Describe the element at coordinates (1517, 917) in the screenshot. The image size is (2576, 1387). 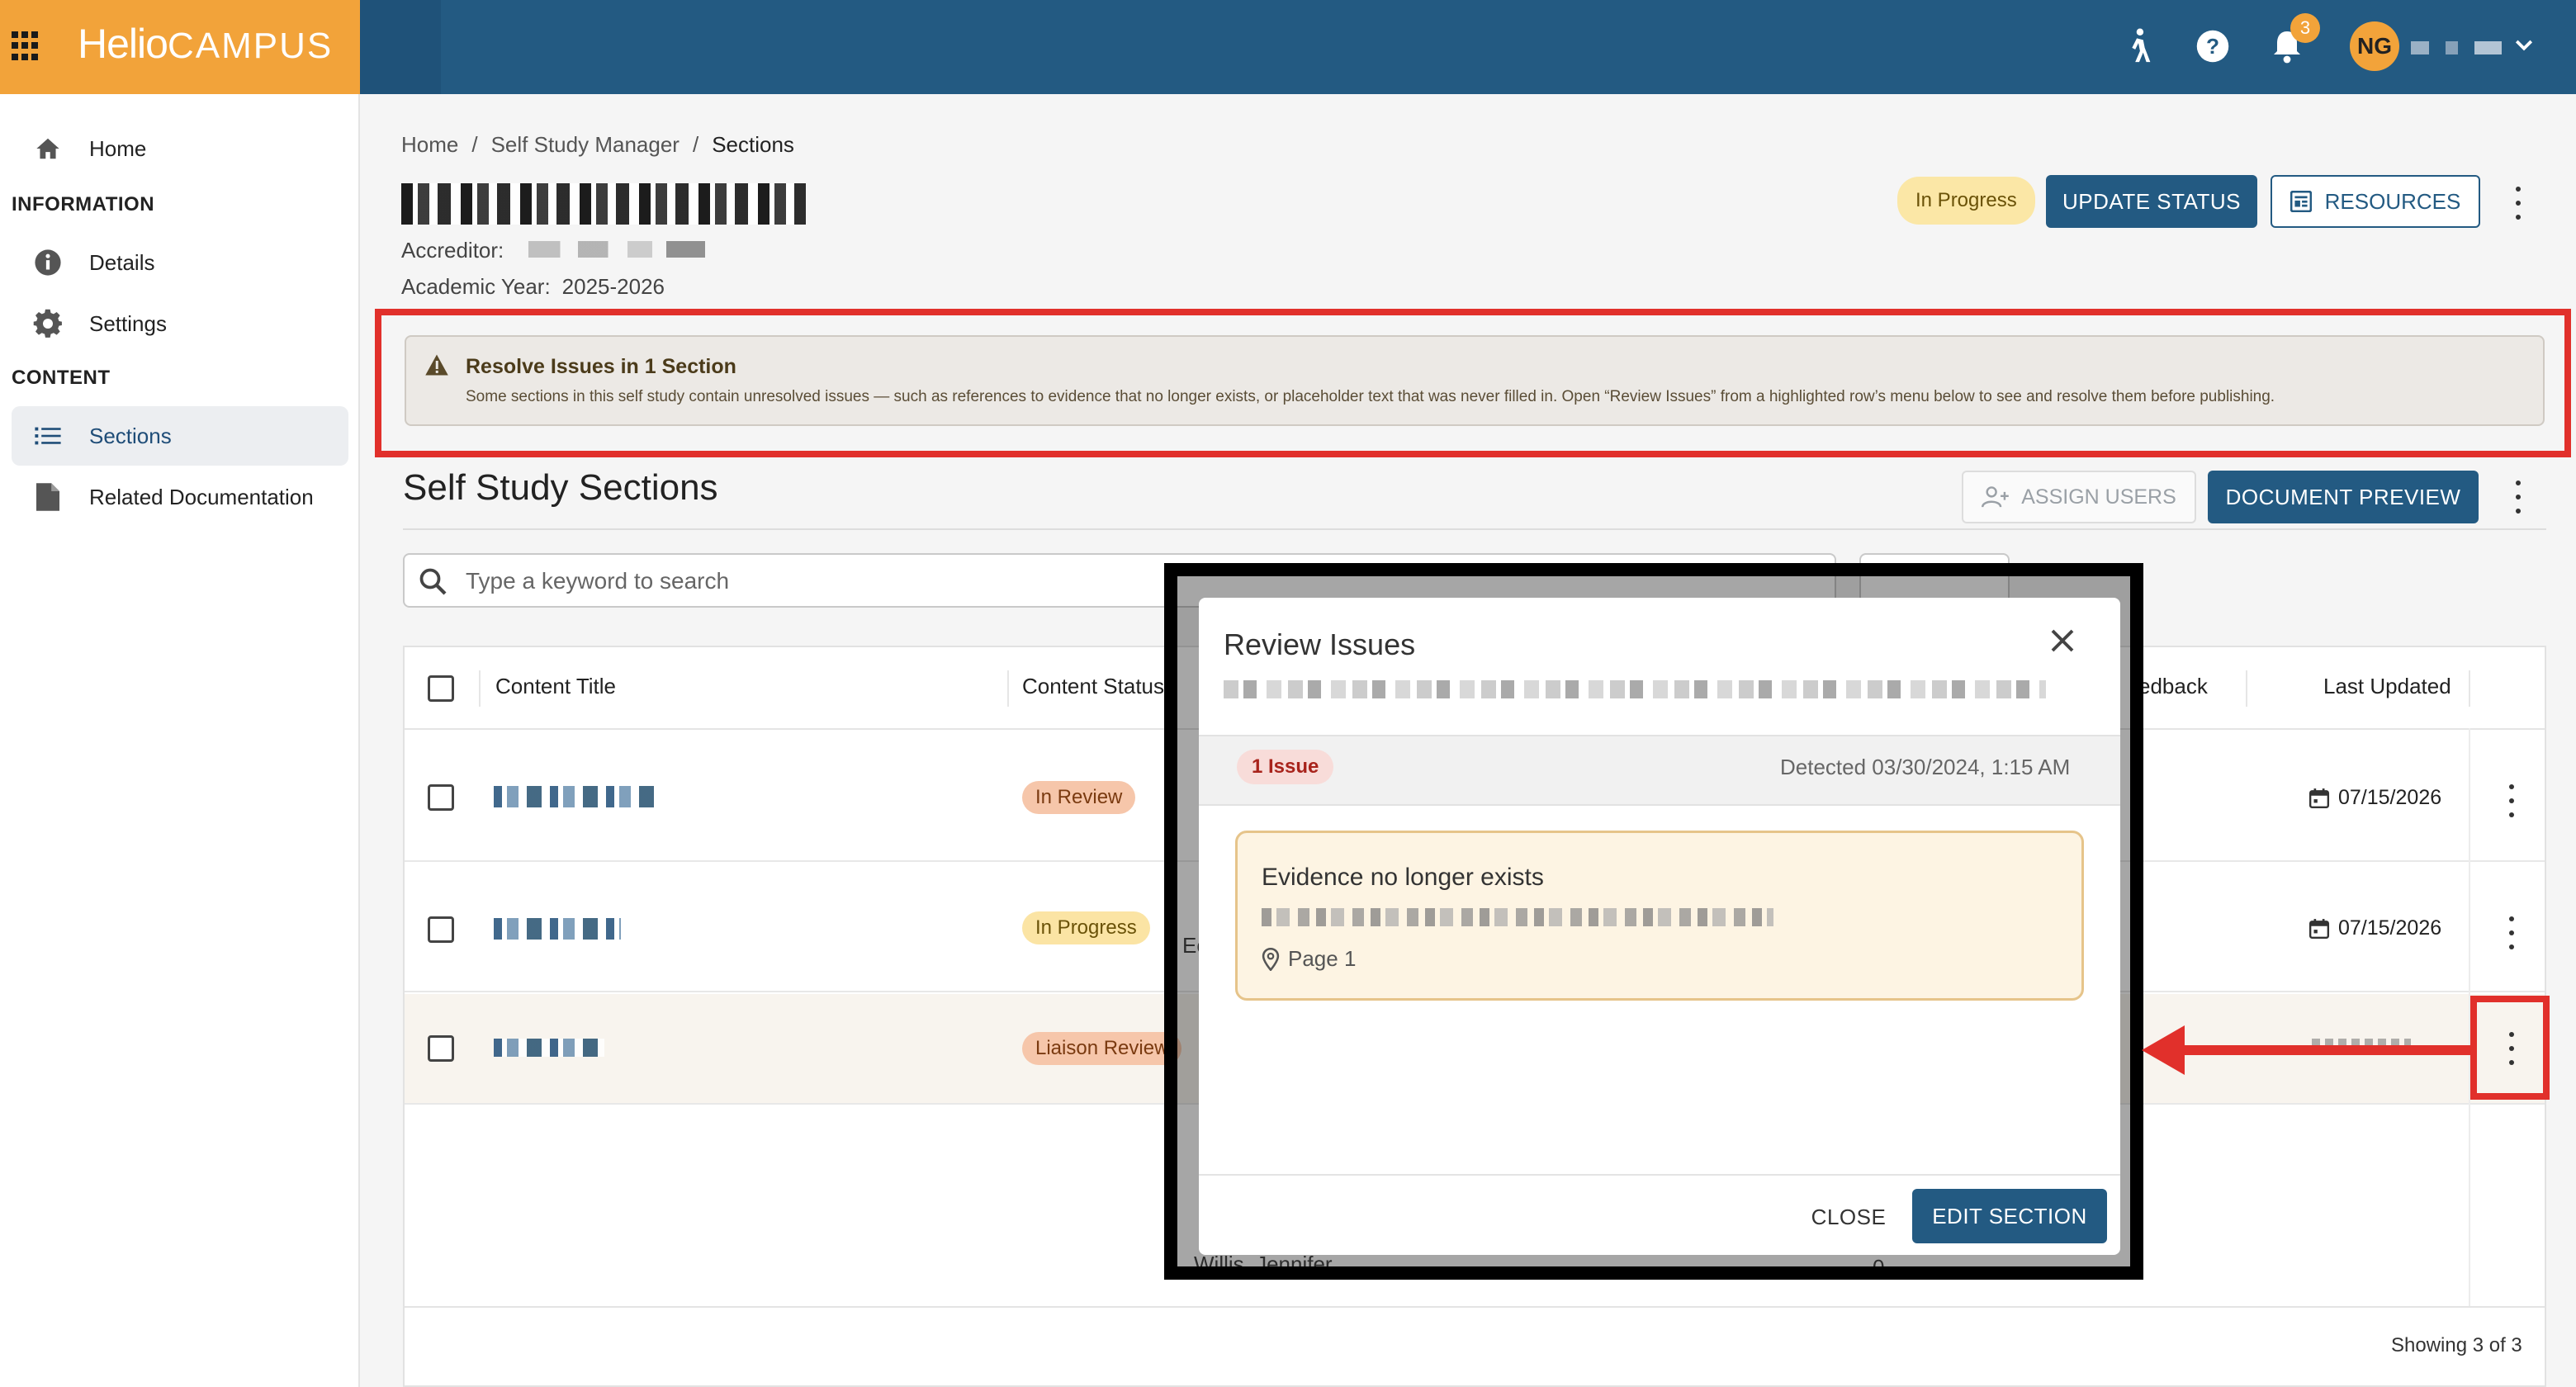
I see `issue-detail-redacted` at that location.